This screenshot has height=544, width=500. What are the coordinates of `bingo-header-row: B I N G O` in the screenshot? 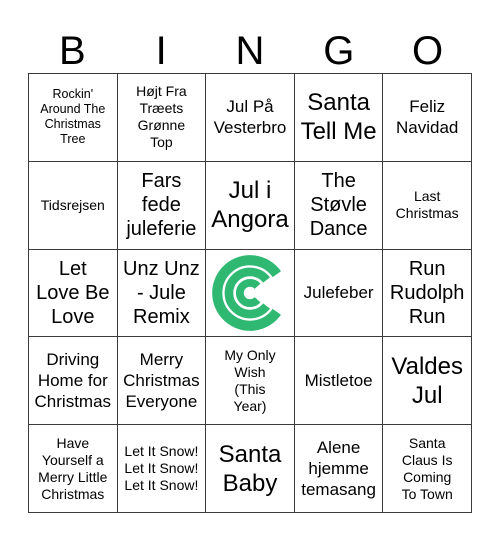 It's located at (250, 47).